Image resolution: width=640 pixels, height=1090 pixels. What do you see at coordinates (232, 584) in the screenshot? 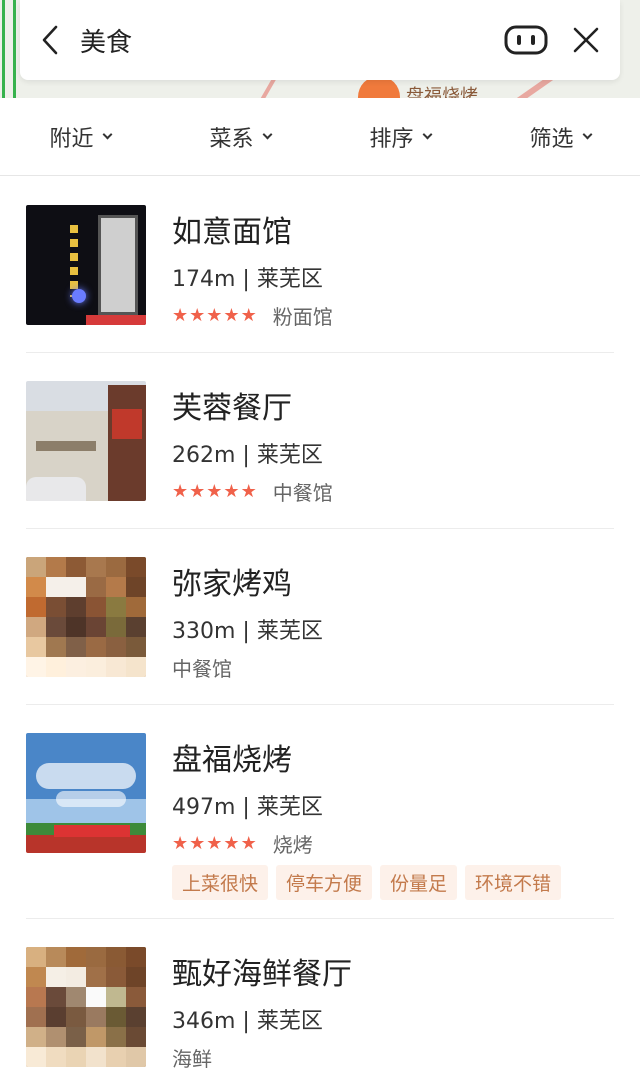
I see `restaurant-name: 弥家烤鸡` at bounding box center [232, 584].